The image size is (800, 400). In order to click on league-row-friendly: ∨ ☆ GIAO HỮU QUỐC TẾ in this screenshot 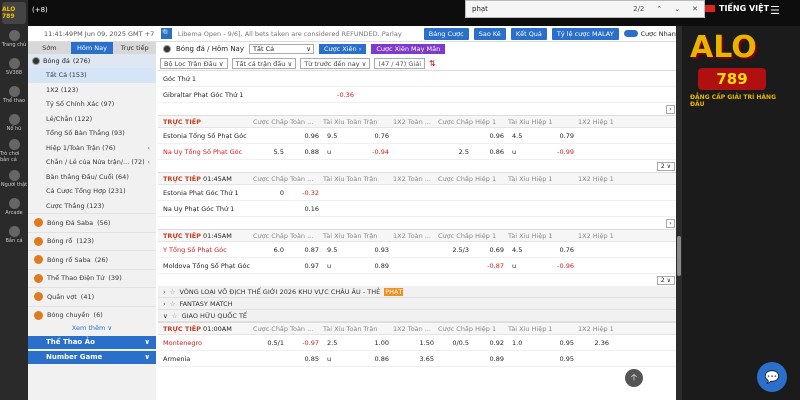, I will do `click(419, 316)`.